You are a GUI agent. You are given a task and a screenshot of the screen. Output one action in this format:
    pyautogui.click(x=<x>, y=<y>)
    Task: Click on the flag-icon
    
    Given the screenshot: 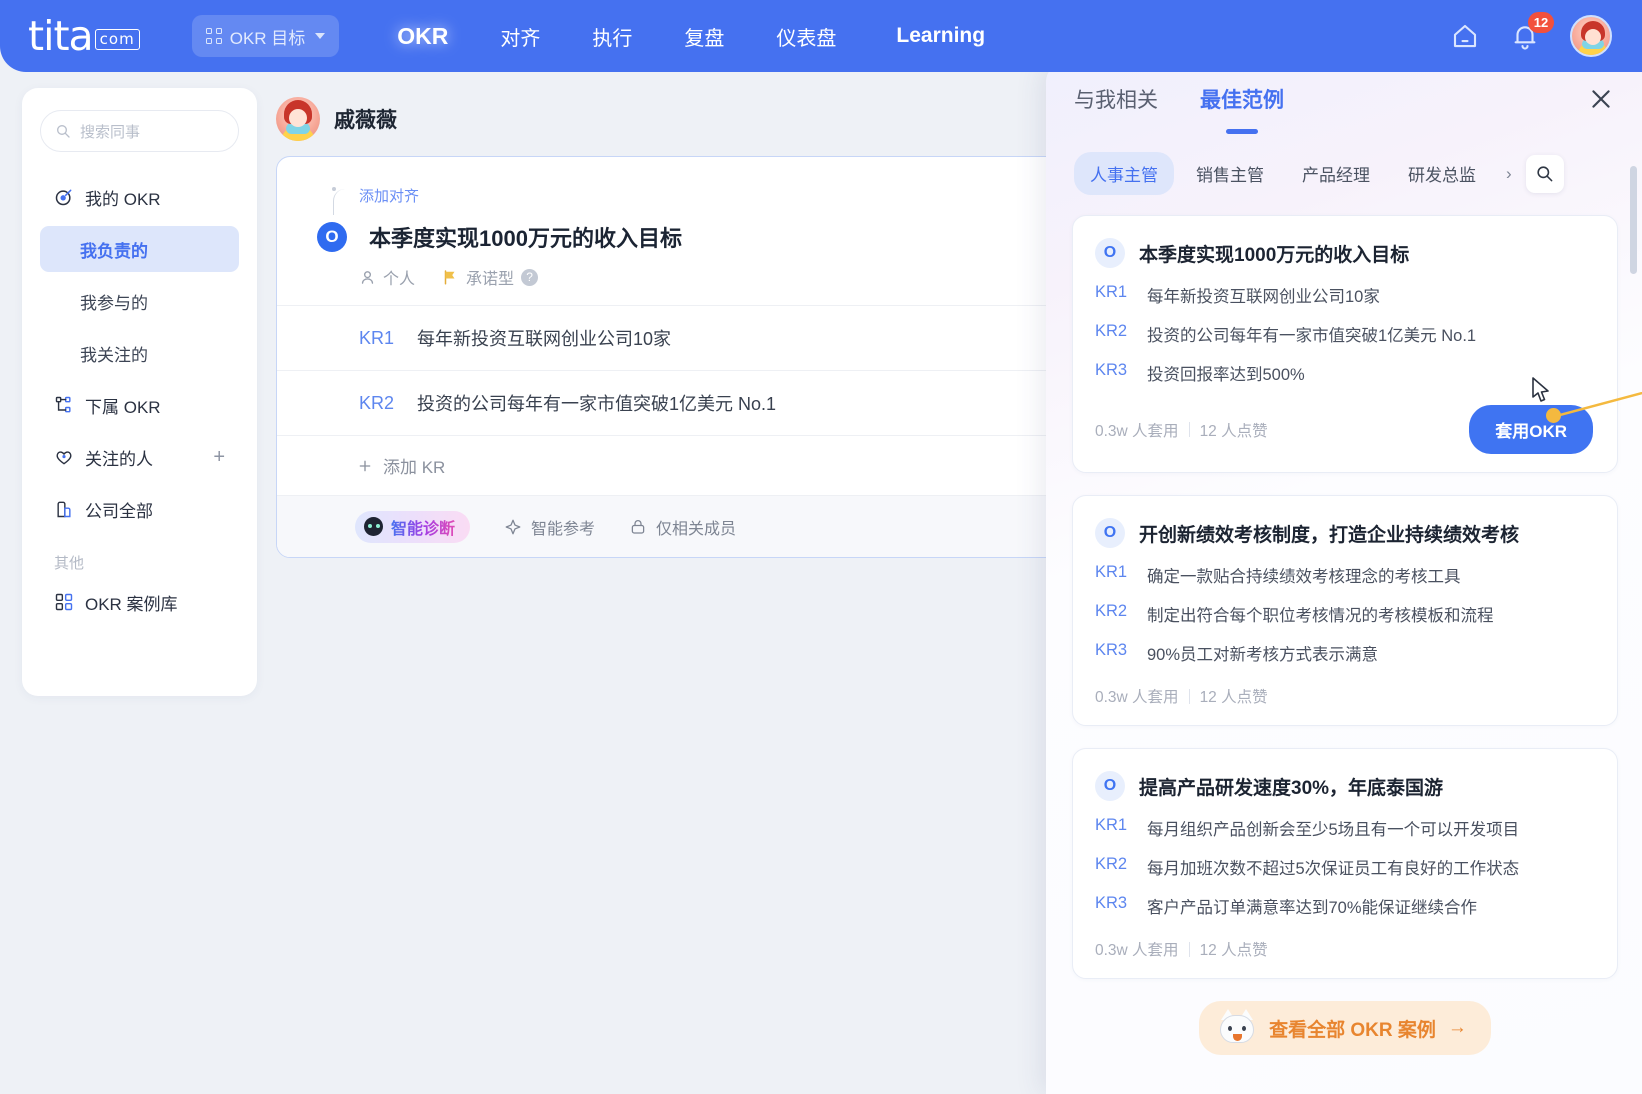 What is the action you would take?
    pyautogui.click(x=449, y=277)
    